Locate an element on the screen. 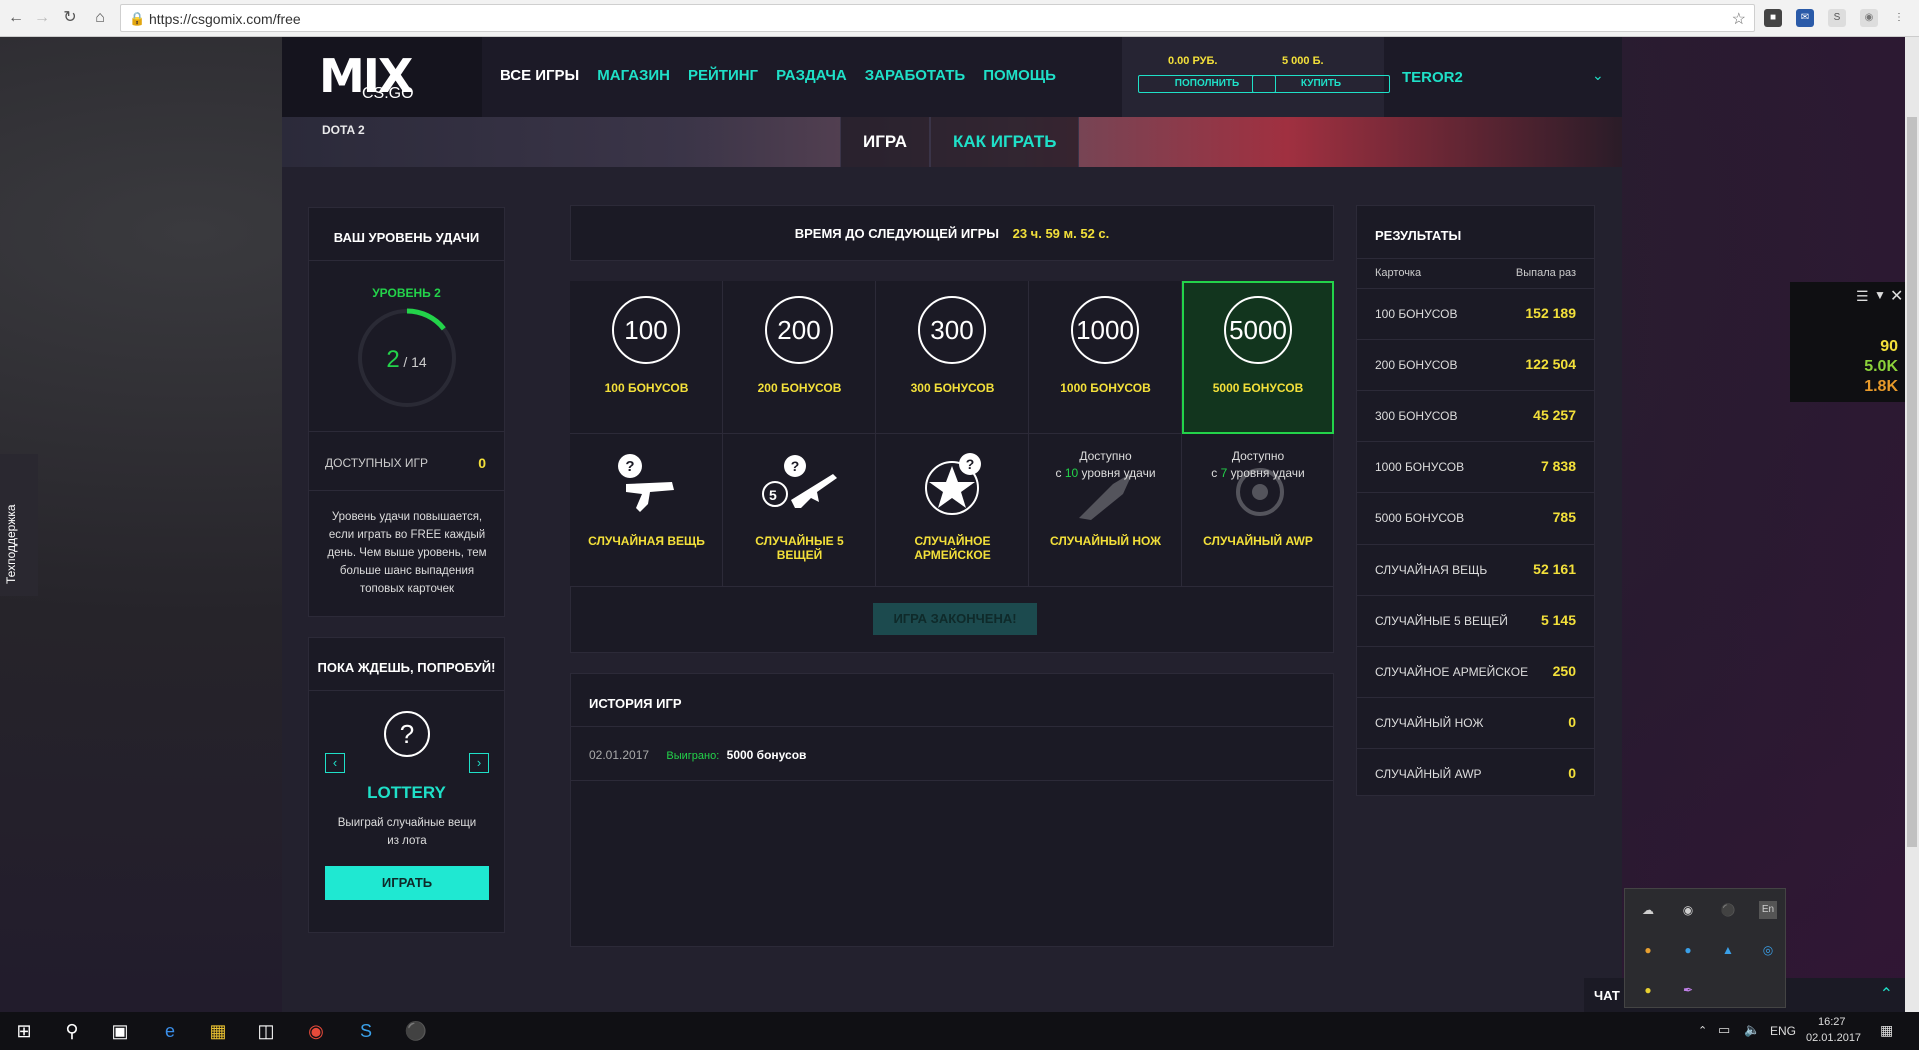 The image size is (1919, 1050). windows-start-icon: ⊞ is located at coordinates (24, 1031).